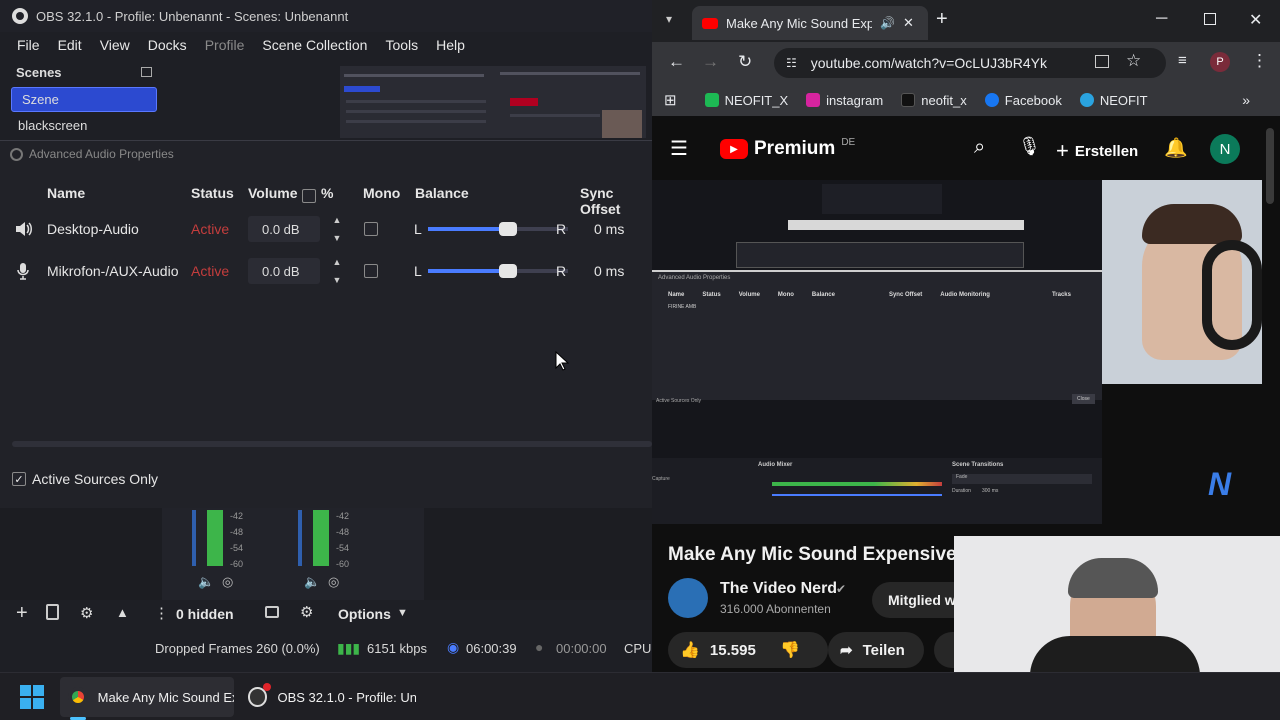 This screenshot has height=720, width=1280. Describe the element at coordinates (70, 45) in the screenshot. I see `menu-edit: Edit` at that location.